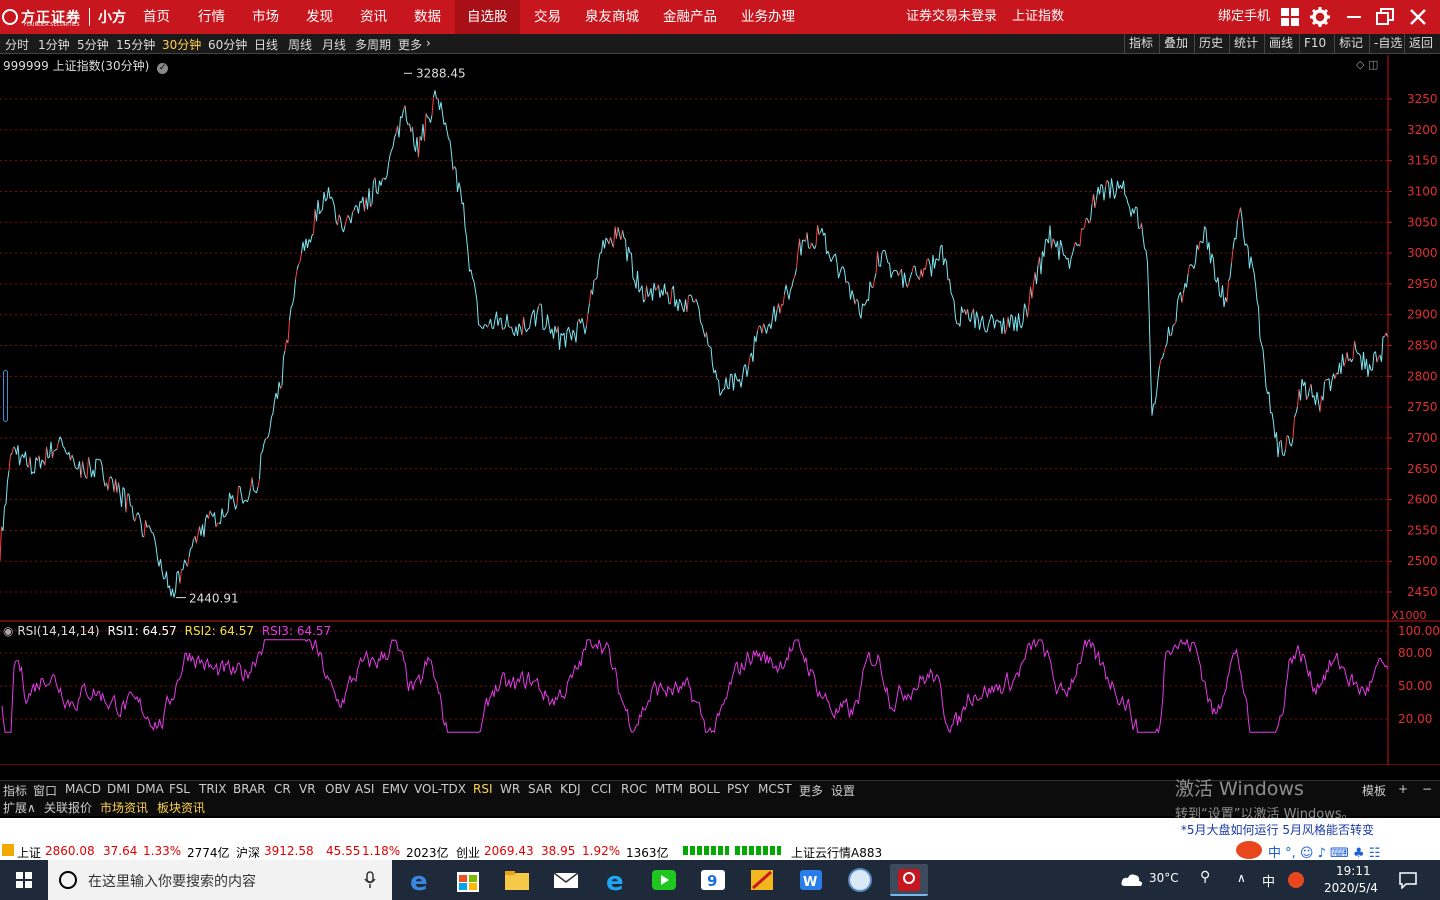  I want to click on period-tab: 60分钟, so click(227, 44).